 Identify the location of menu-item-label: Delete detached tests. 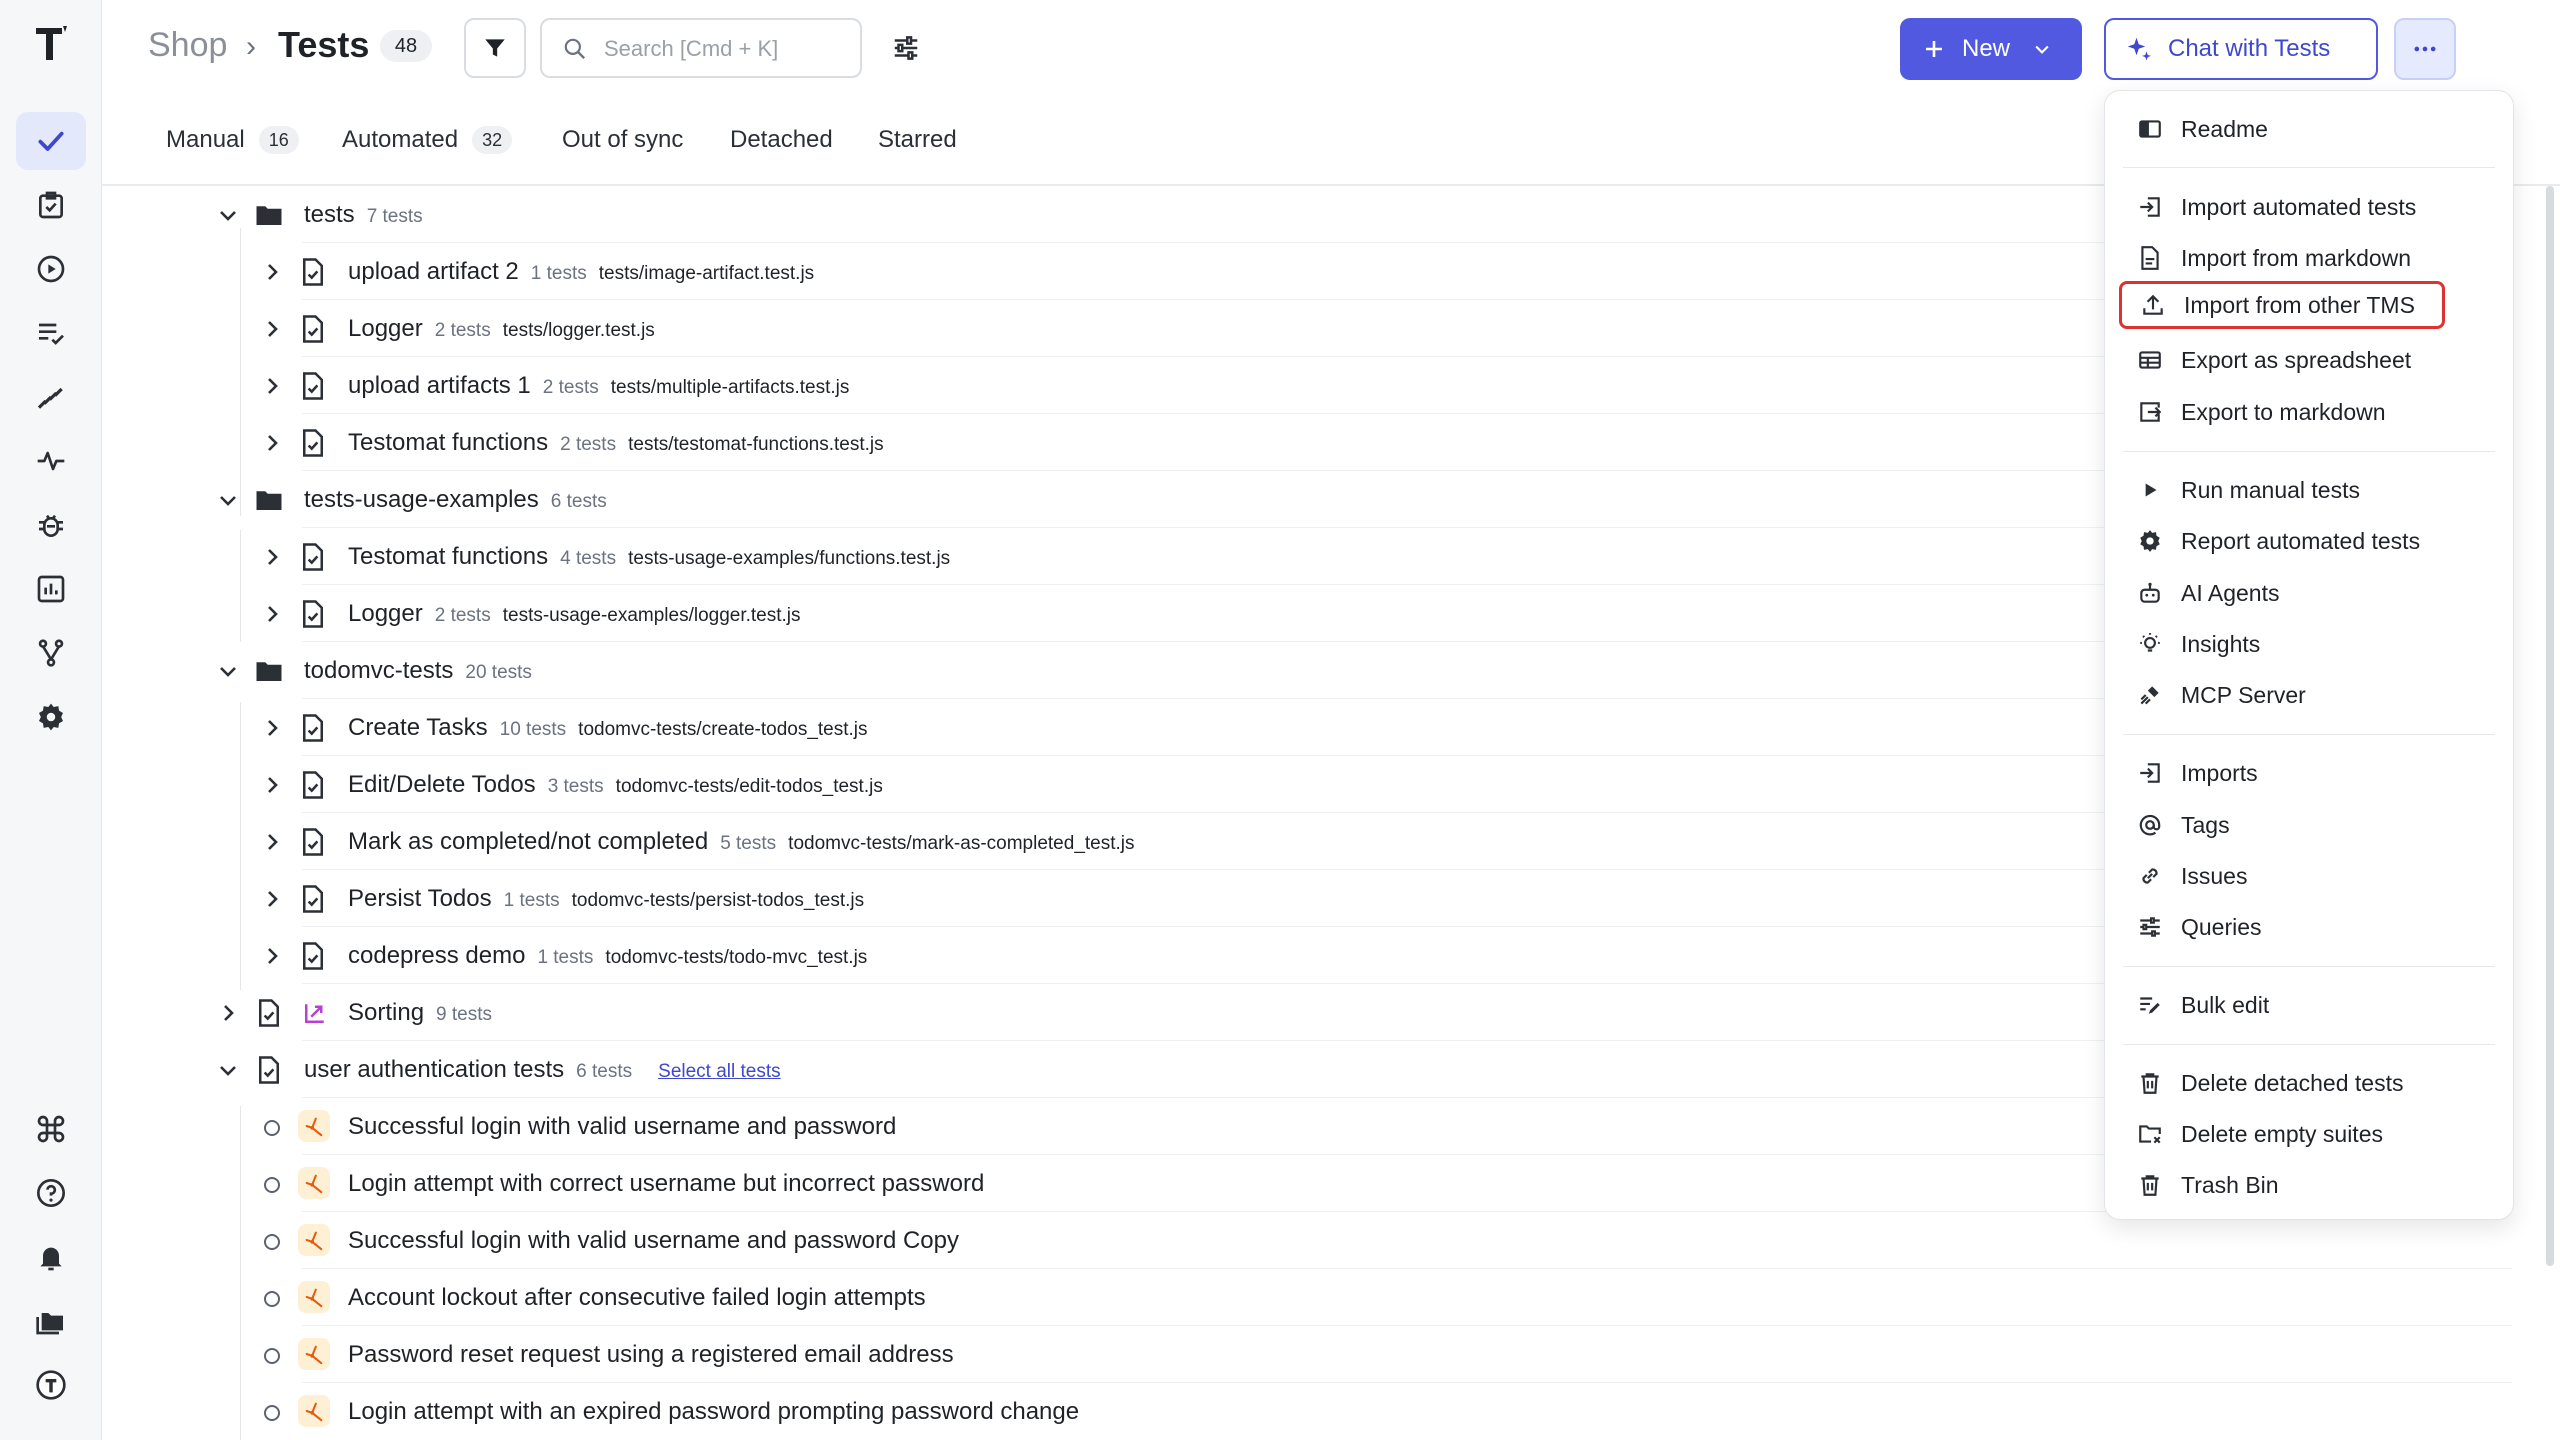
(2292, 1082).